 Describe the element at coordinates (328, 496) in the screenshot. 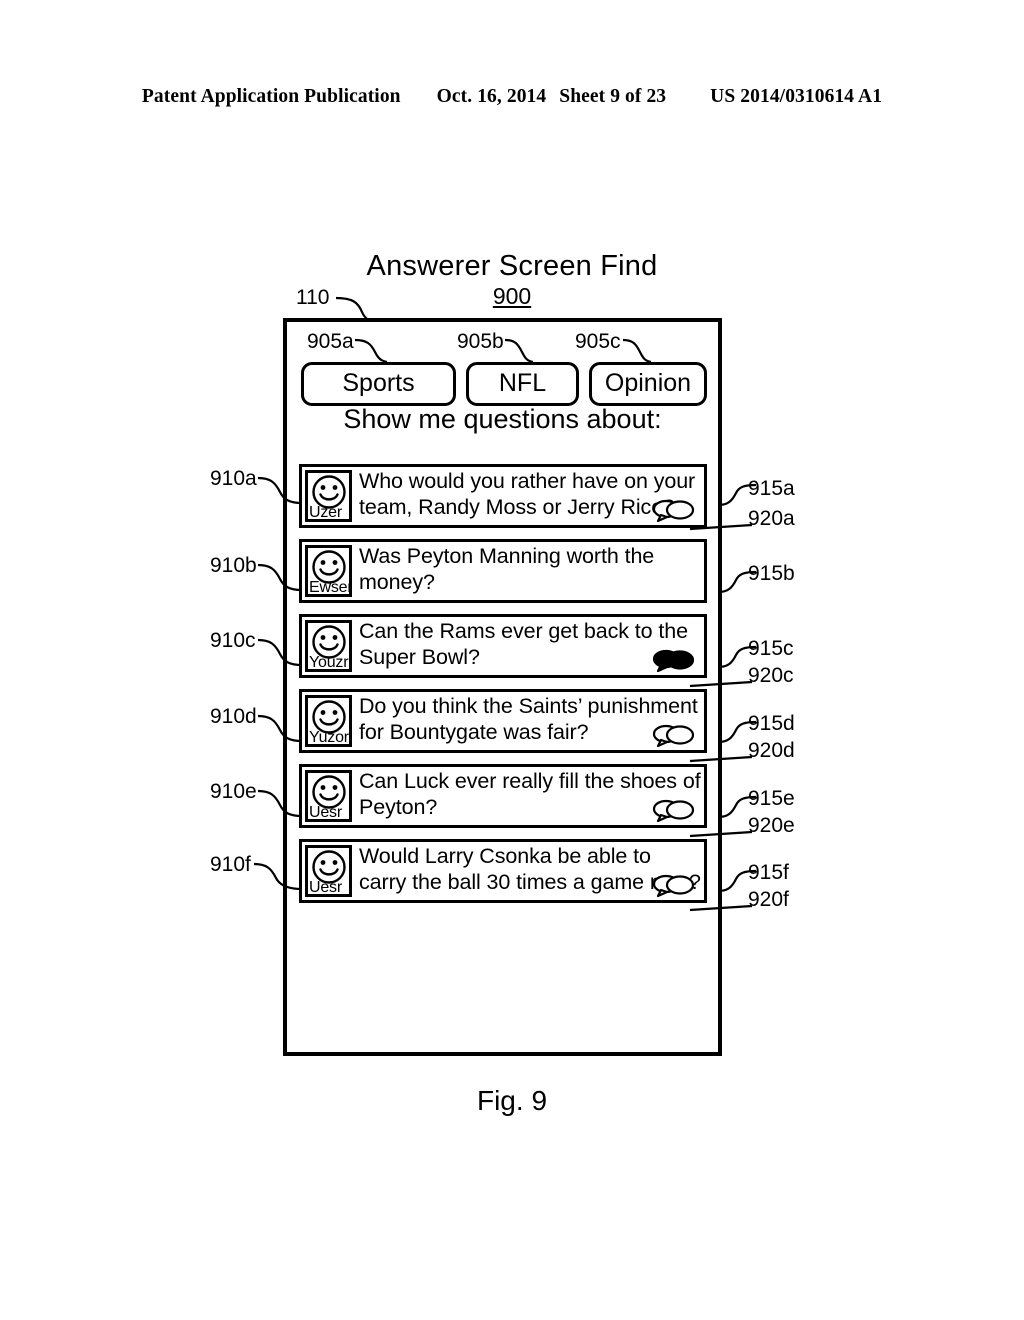

I see `avatar: Uzer` at that location.